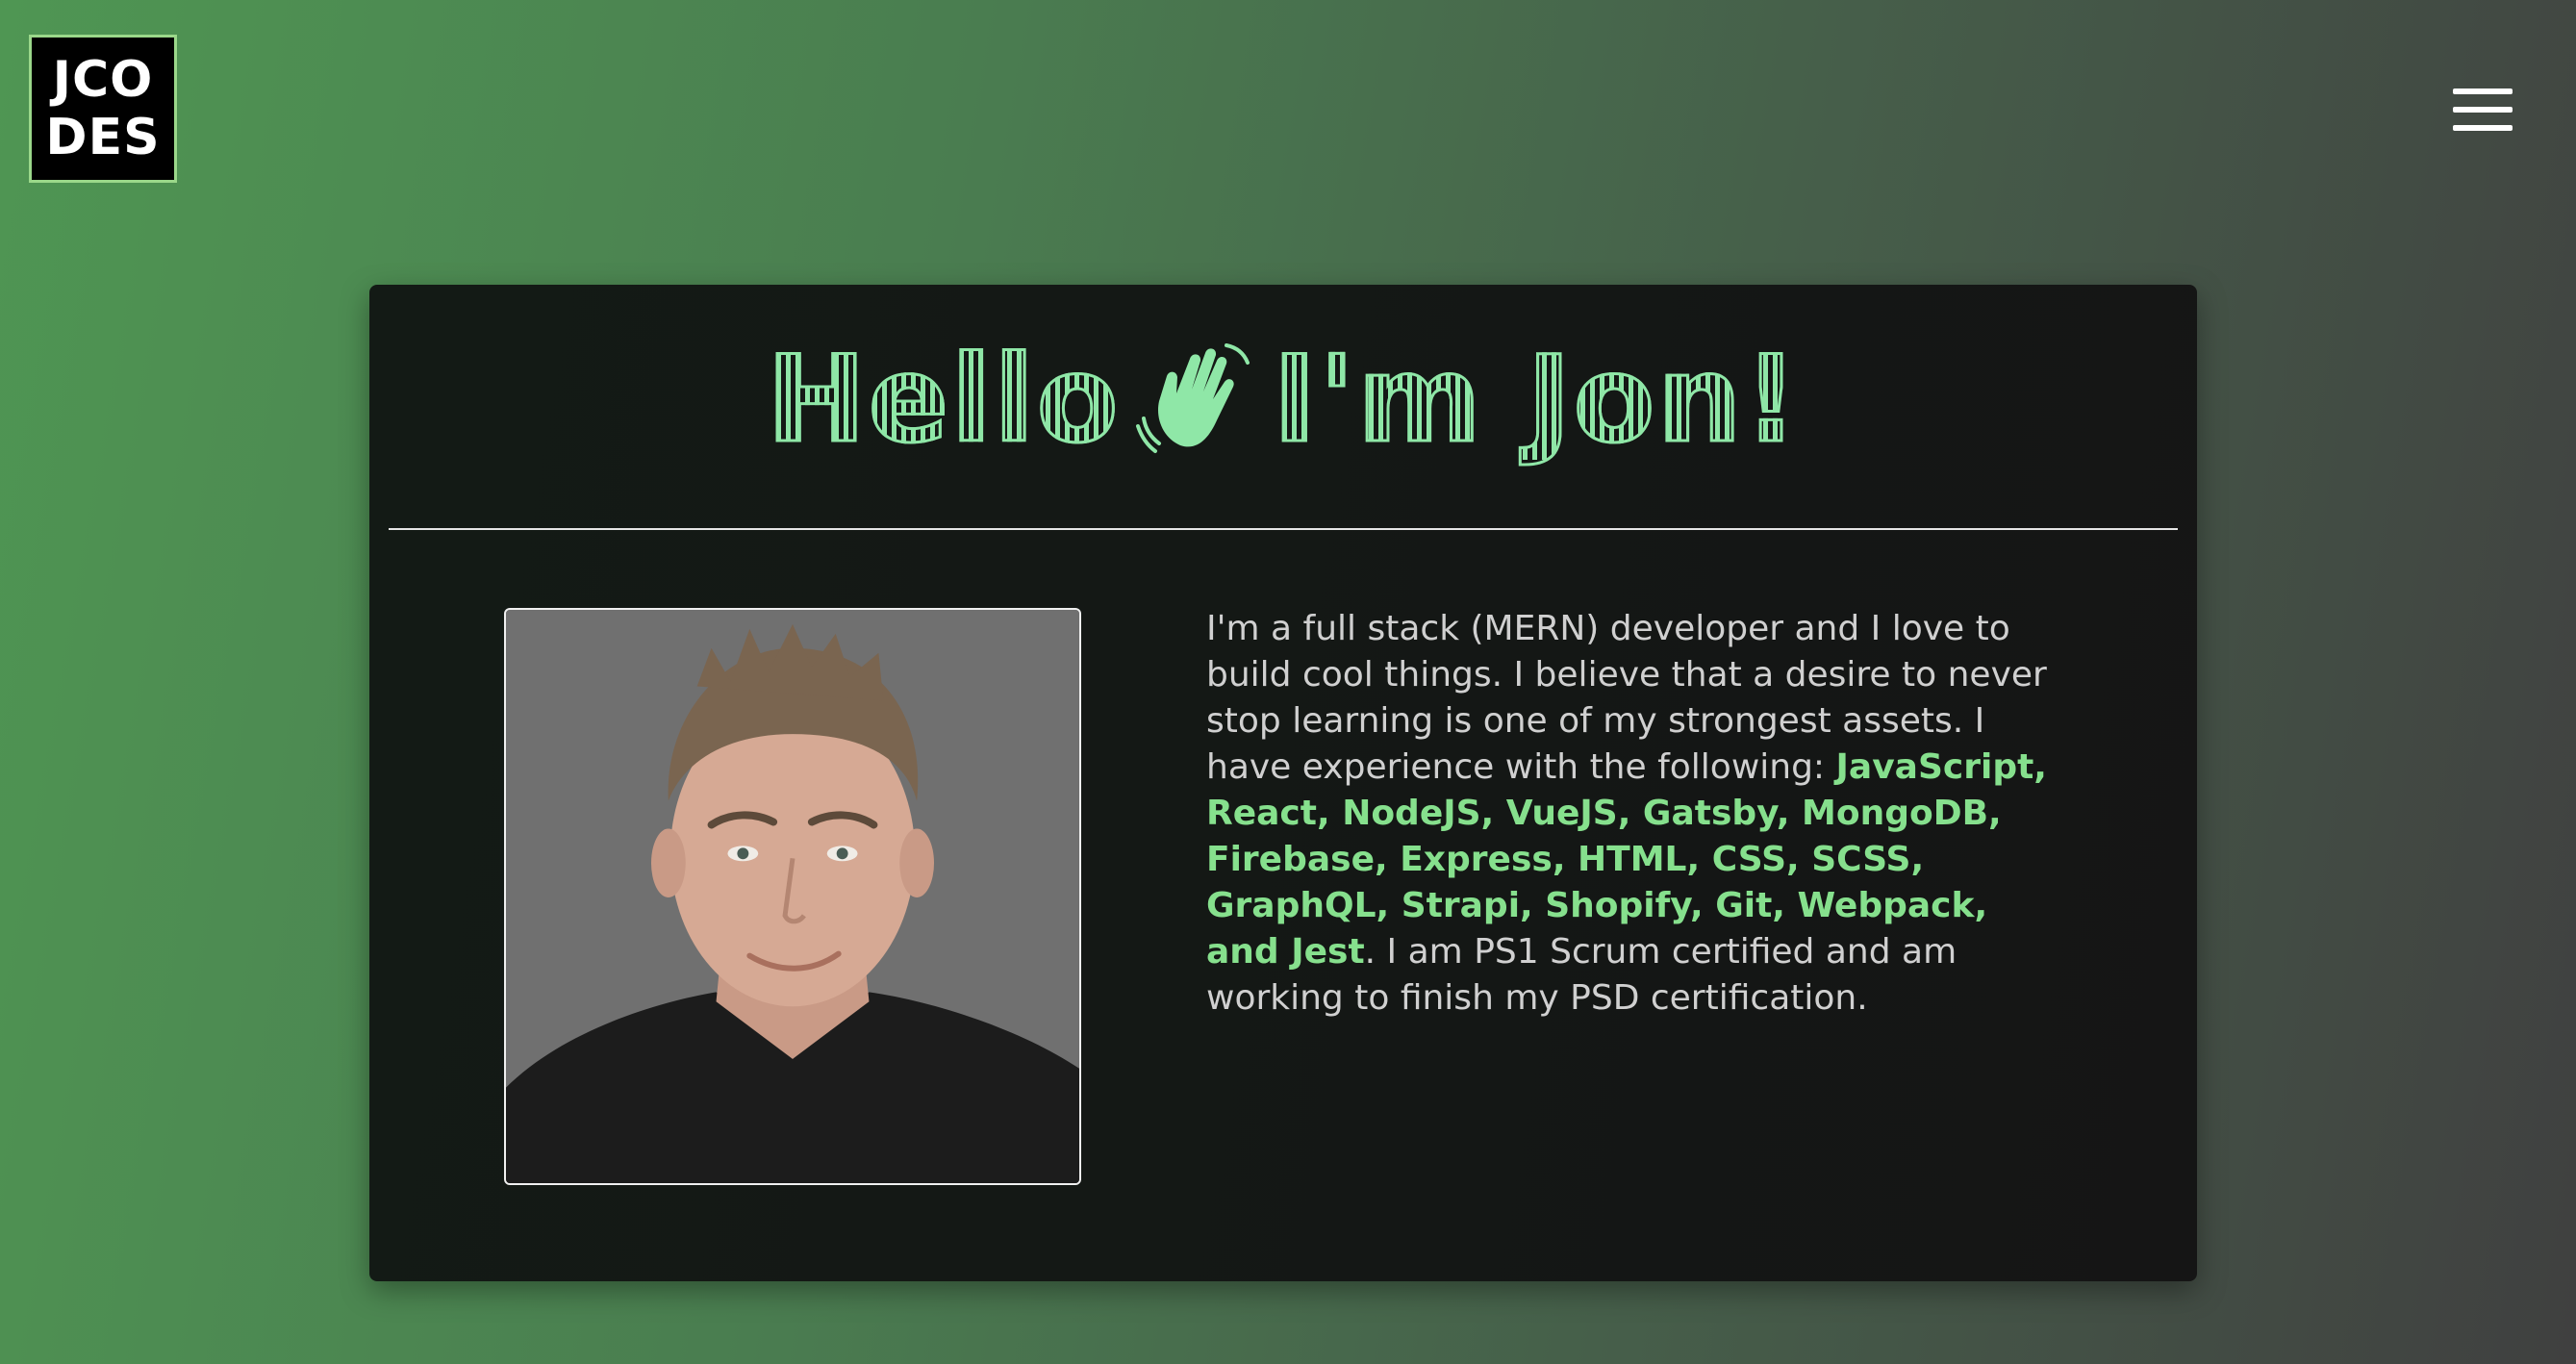 The image size is (2576, 1364). Describe the element at coordinates (1283, 529) in the screenshot. I see `divider` at that location.